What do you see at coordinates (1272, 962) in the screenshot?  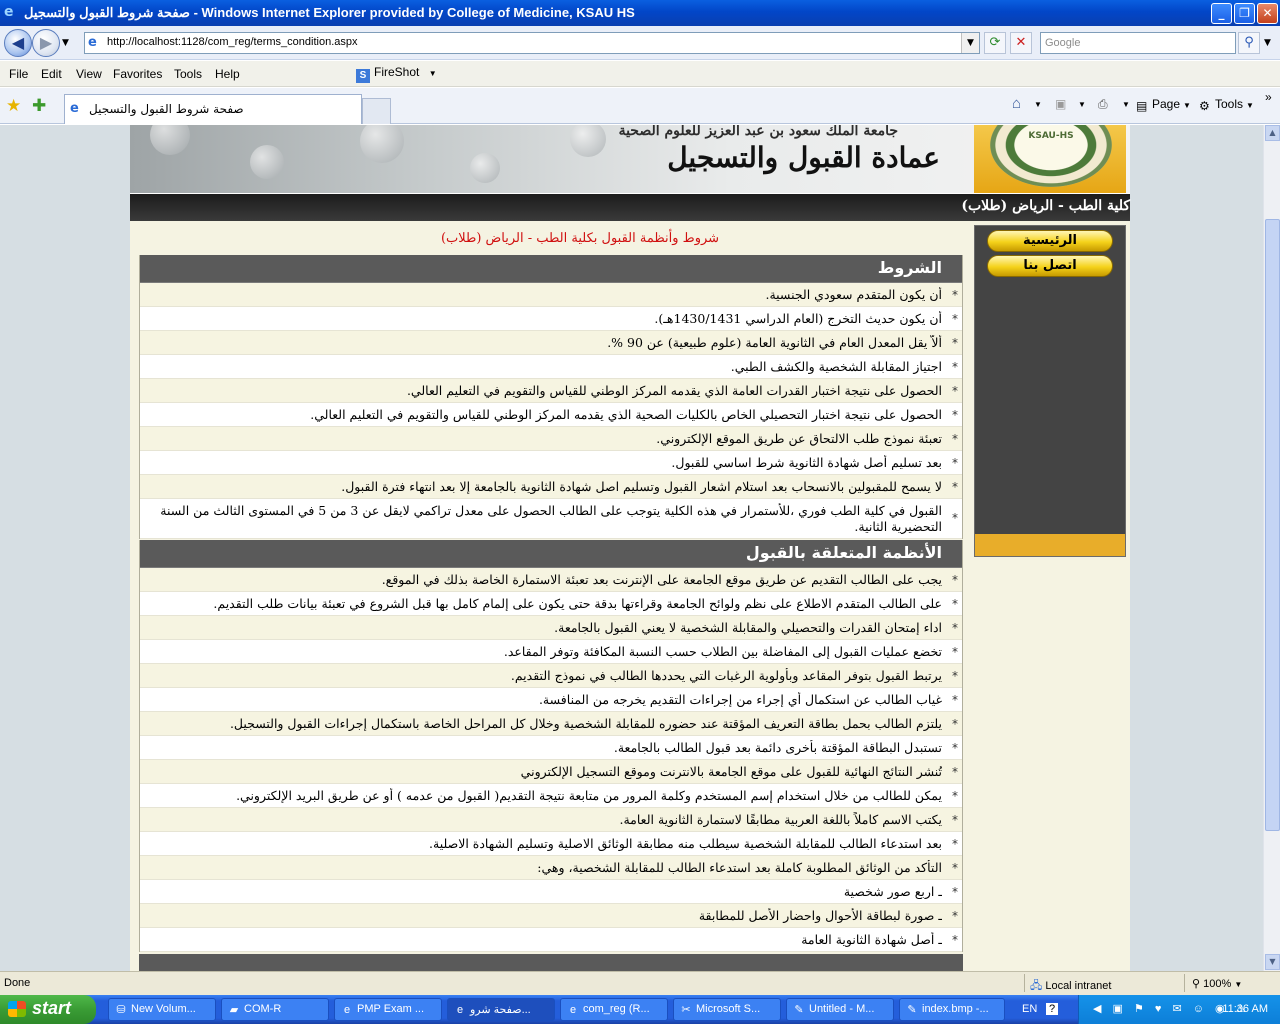 I see `scroll-down-icon: ▼` at bounding box center [1272, 962].